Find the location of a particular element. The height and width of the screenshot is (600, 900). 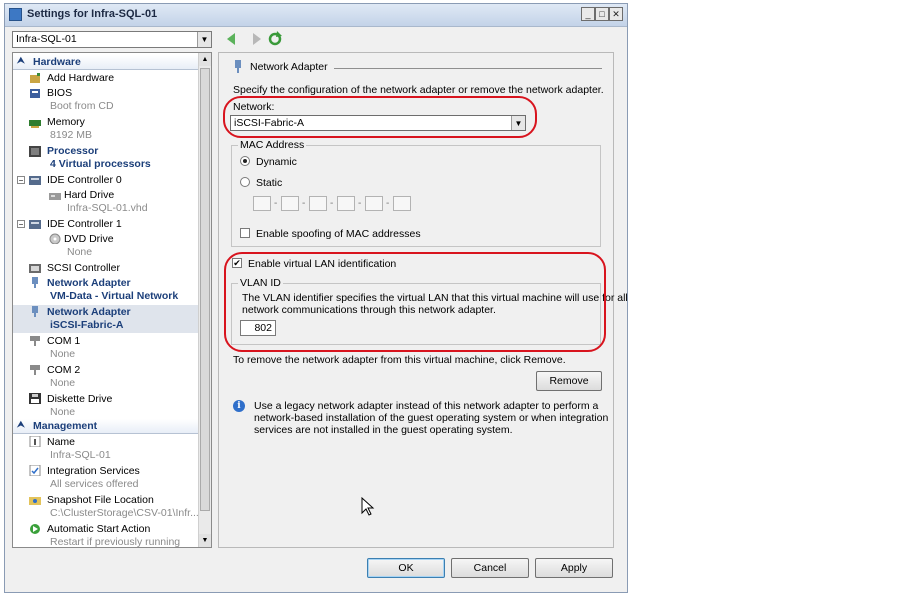

tree-item-label: Add Hardware is located at coordinates (81, 78).